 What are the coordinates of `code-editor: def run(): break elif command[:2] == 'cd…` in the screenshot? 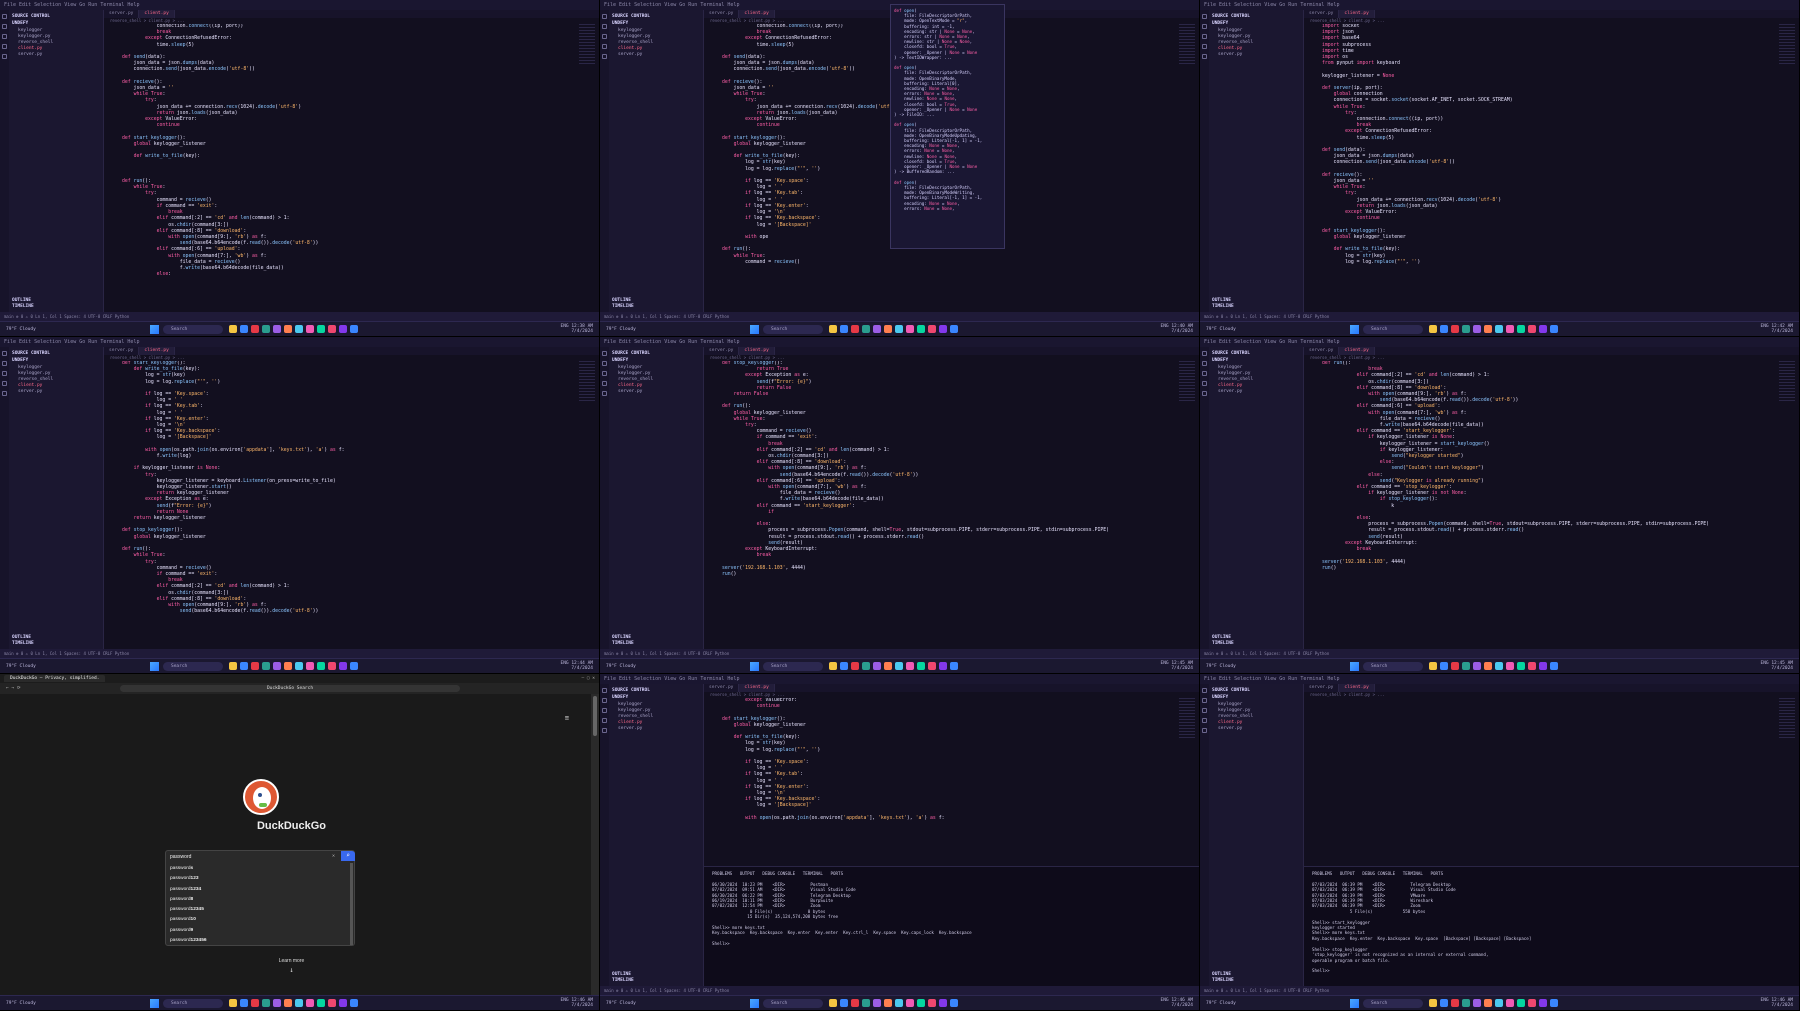 It's located at (1540, 505).